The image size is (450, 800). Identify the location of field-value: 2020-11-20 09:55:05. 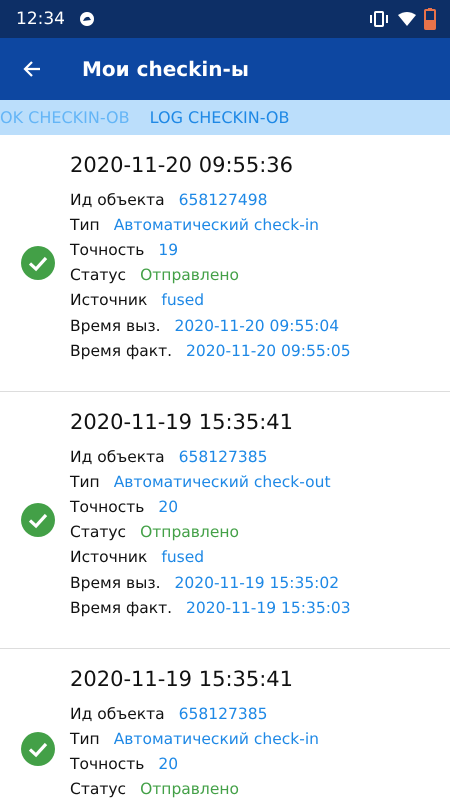
(268, 351).